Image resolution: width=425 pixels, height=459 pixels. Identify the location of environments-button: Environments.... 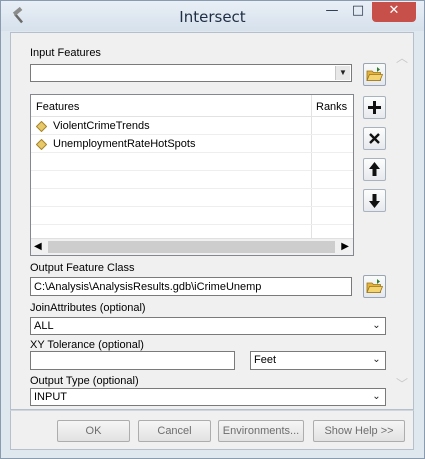
(261, 431).